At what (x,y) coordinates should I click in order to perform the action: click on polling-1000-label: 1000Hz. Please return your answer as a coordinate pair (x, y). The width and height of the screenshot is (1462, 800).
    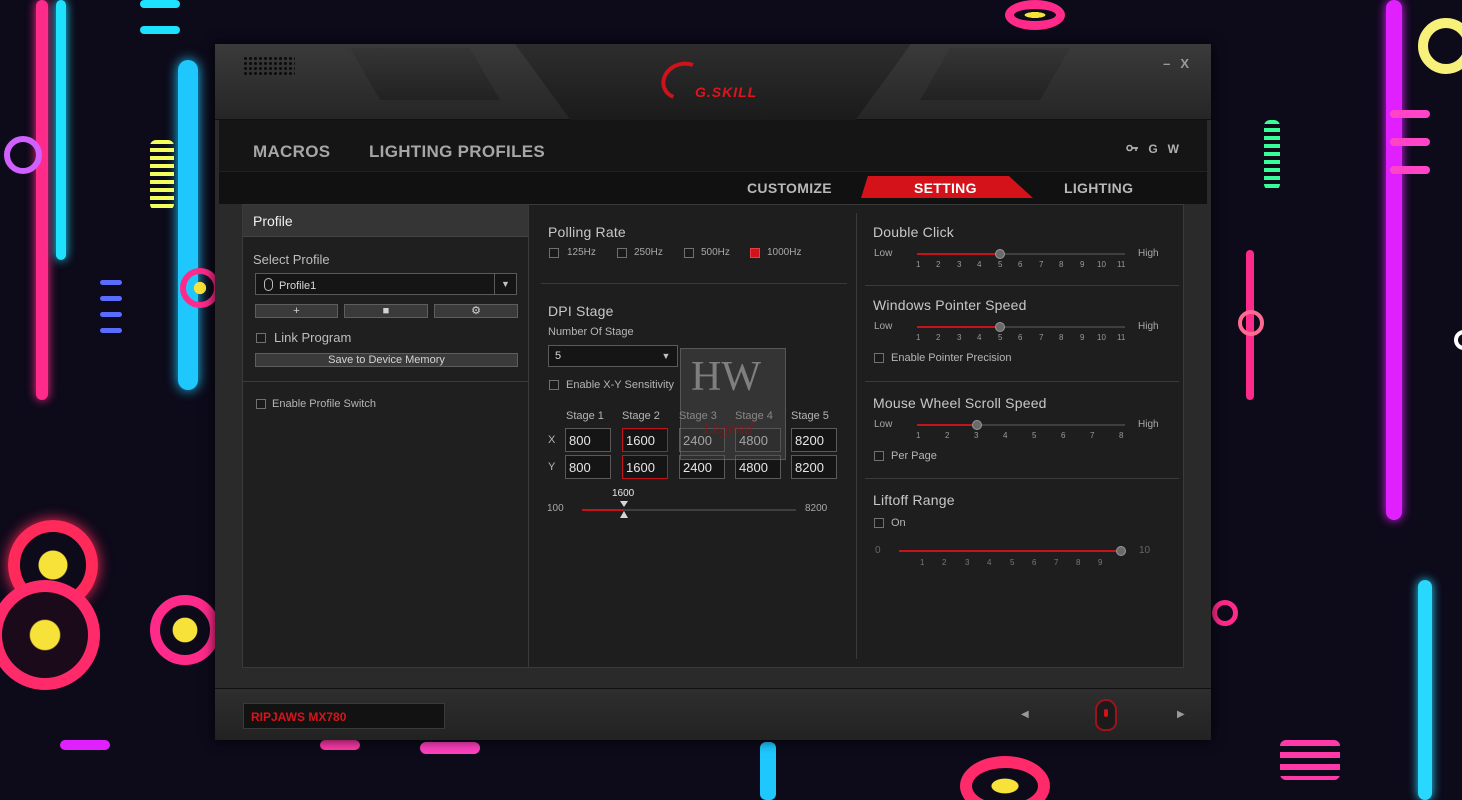
    Looking at the image, I should click on (784, 252).